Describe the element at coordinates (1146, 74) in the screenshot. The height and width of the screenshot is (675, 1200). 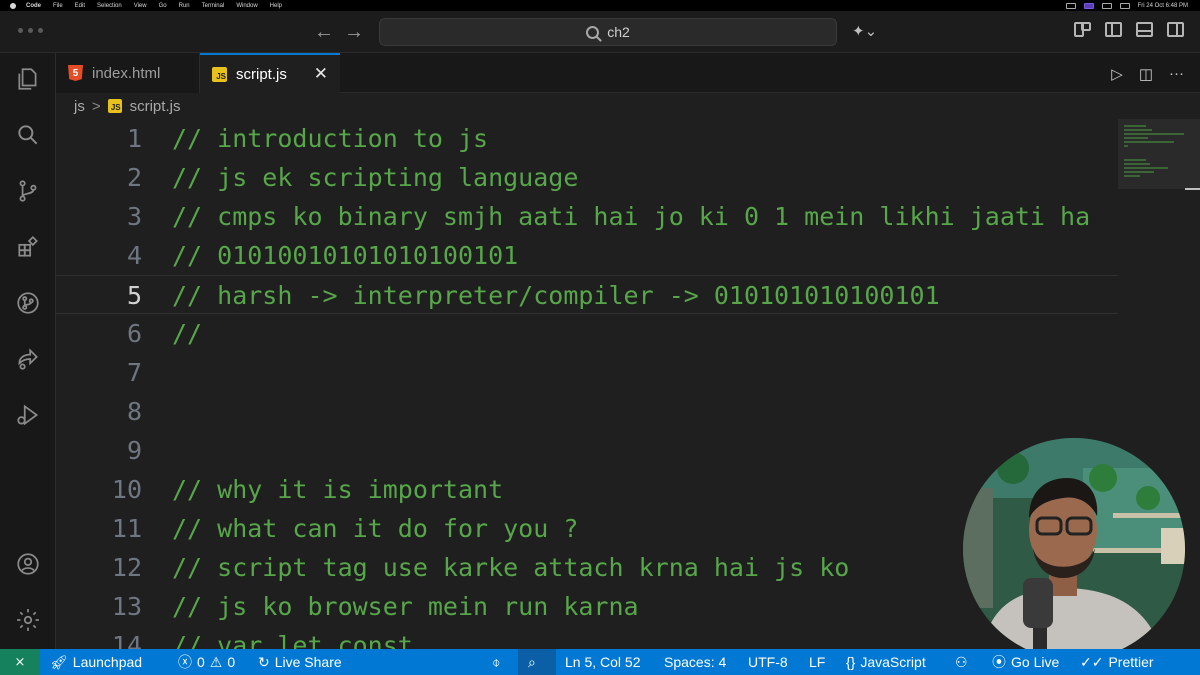
I see `split-editor-icon: ◫` at that location.